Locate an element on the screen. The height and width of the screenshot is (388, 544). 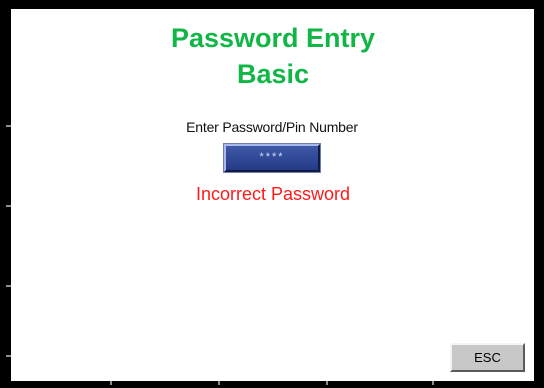
error-message: Incorrect Password is located at coordinates (273, 194).